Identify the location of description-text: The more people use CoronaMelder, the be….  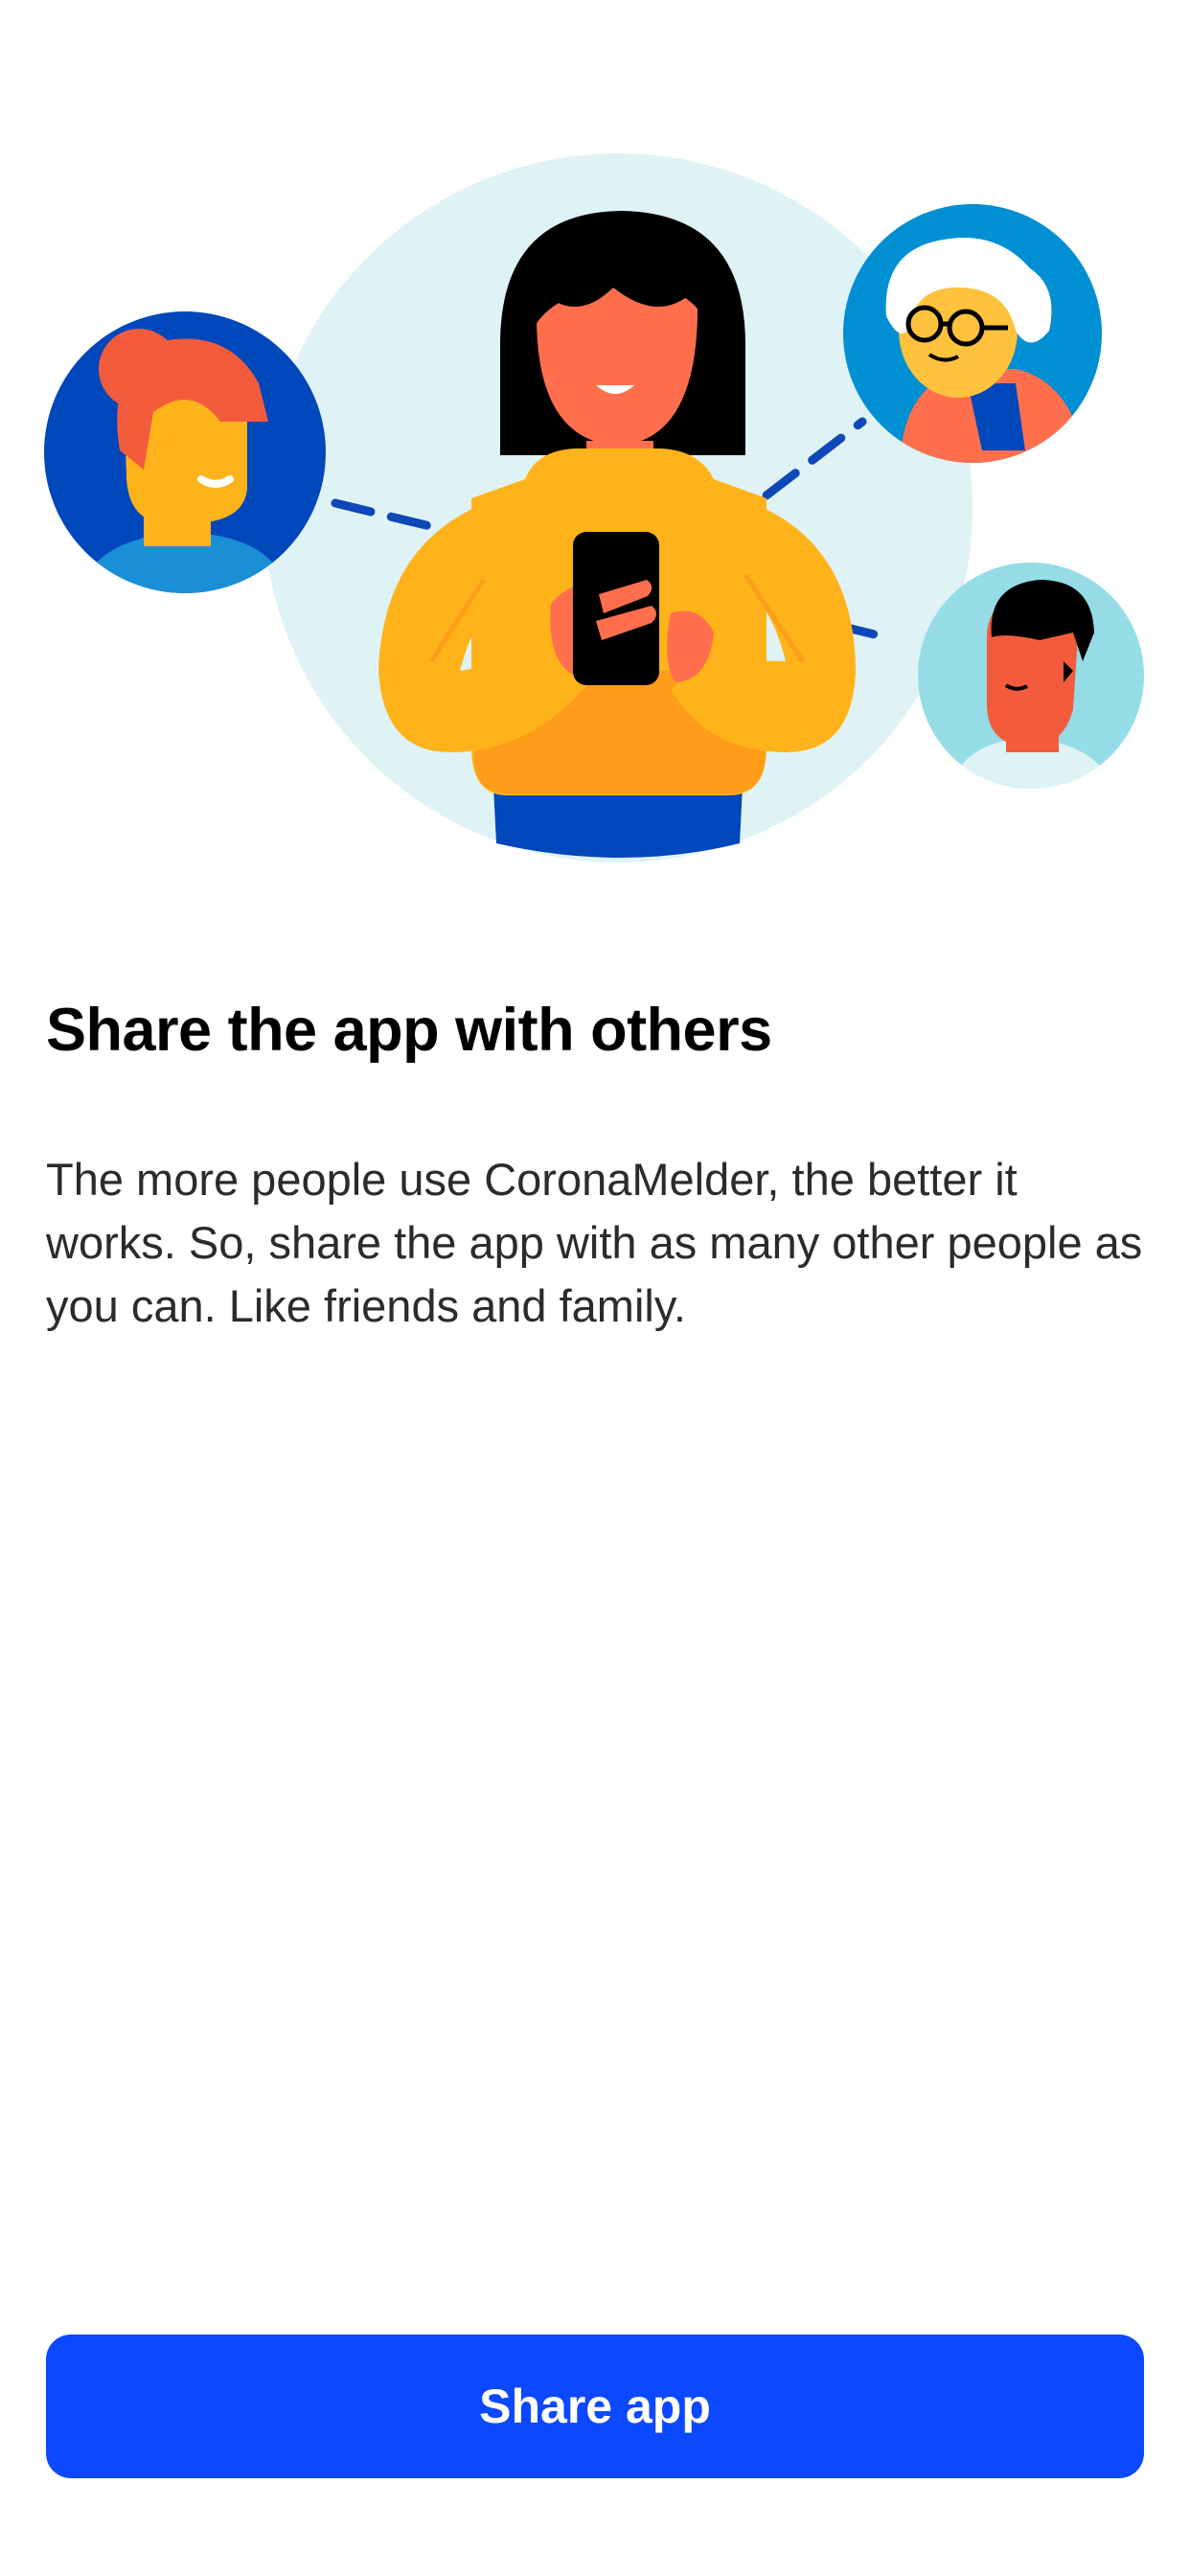
(594, 1242).